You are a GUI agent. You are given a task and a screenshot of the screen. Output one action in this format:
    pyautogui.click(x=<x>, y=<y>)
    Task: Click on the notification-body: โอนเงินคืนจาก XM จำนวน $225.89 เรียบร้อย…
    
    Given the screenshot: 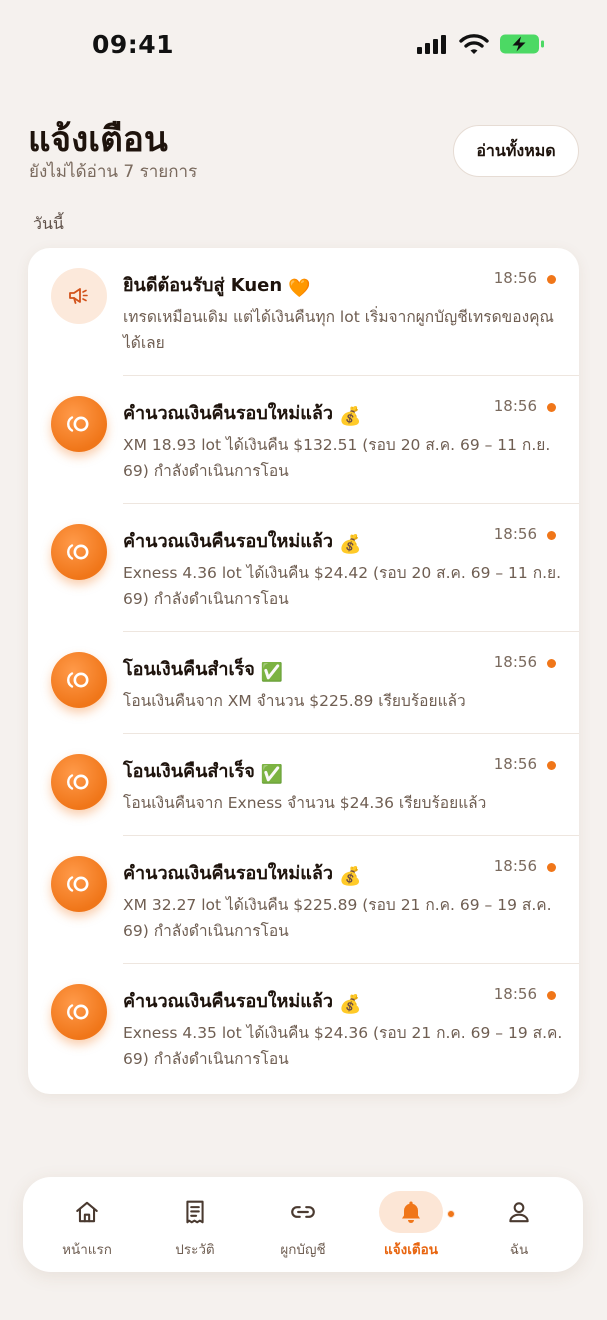 What is the action you would take?
    pyautogui.click(x=294, y=701)
    